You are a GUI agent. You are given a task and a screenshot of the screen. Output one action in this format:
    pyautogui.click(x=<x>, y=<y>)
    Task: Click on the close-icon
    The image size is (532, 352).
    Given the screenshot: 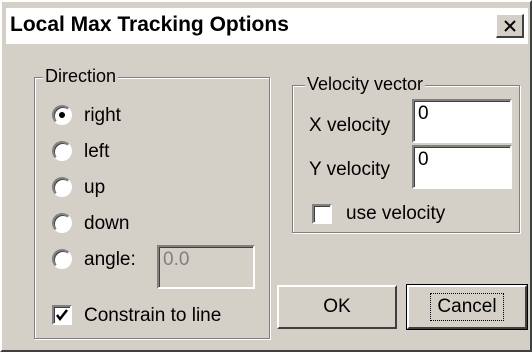 What is the action you would take?
    pyautogui.click(x=509, y=25)
    